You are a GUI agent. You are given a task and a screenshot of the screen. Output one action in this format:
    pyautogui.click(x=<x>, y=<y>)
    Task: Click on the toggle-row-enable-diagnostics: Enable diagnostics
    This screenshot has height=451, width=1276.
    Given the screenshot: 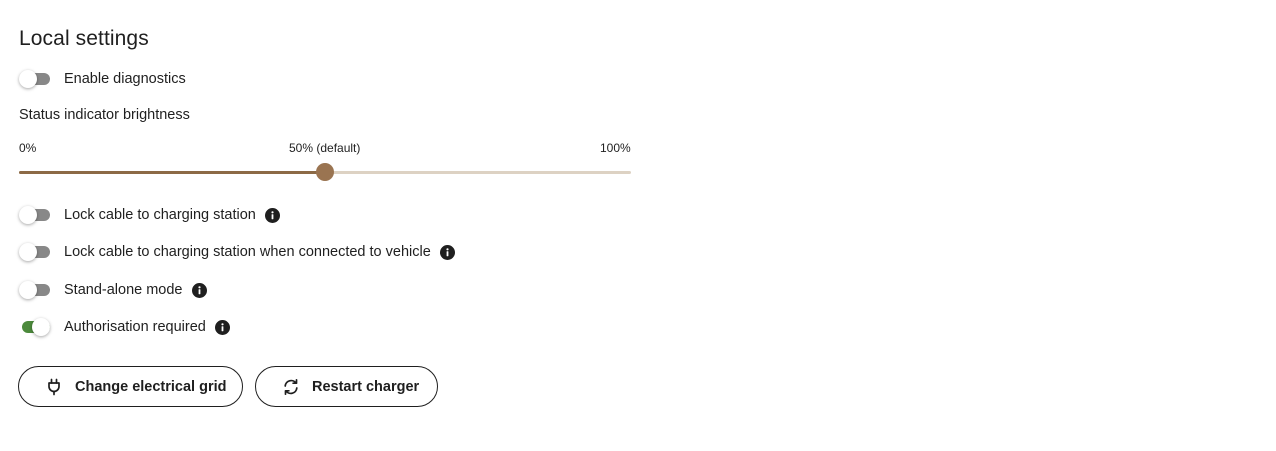 What is the action you would take?
    pyautogui.click(x=102, y=79)
    